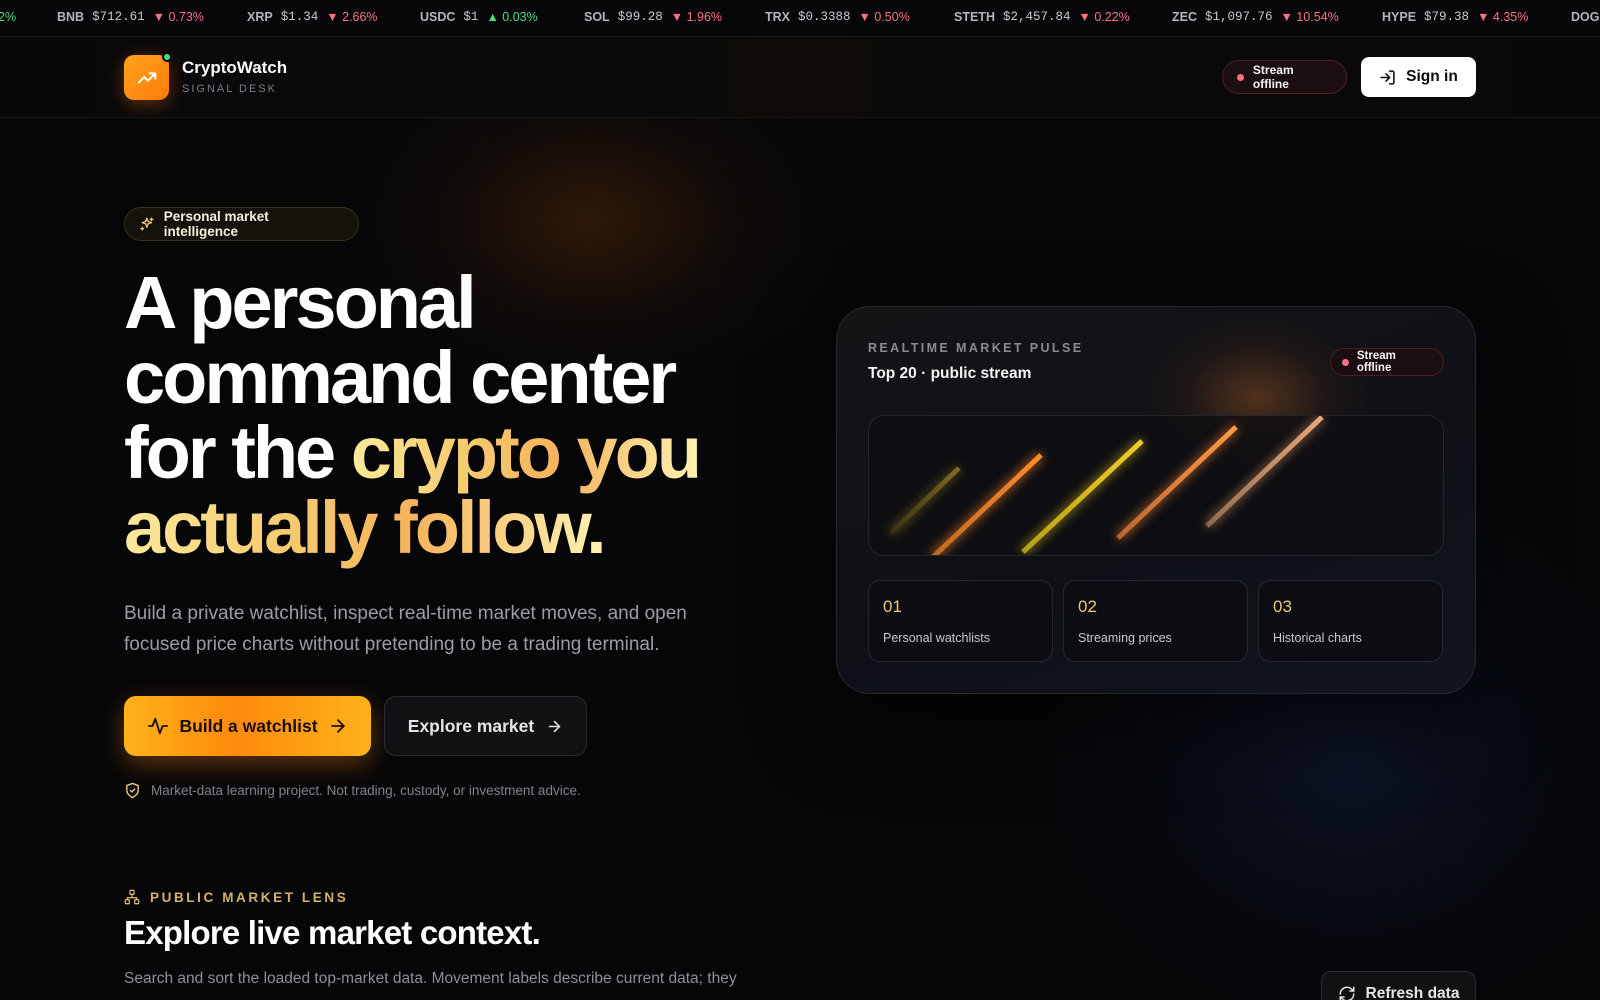 The height and width of the screenshot is (1000, 1600). I want to click on ticker-change: ▼ 0.22%, so click(1104, 17).